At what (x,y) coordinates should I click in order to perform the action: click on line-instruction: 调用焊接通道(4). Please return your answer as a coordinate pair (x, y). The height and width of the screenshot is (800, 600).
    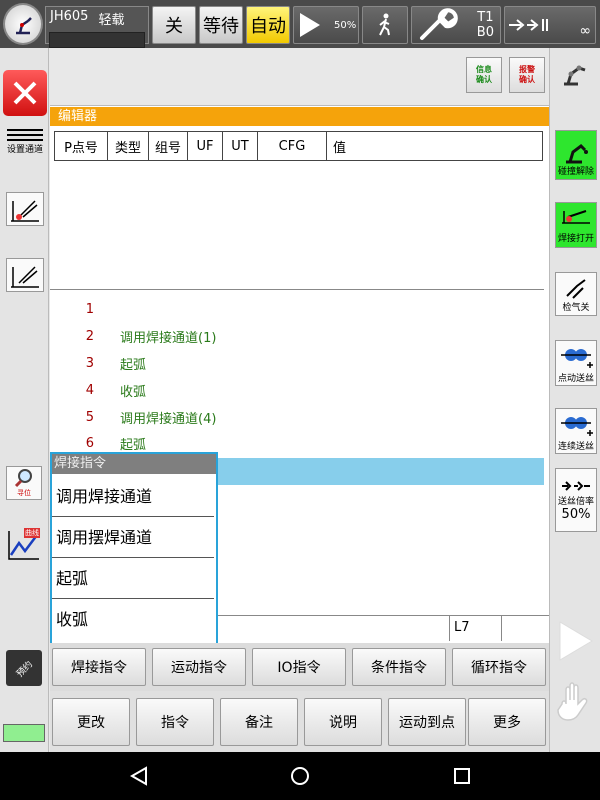
    Looking at the image, I should click on (168, 419).